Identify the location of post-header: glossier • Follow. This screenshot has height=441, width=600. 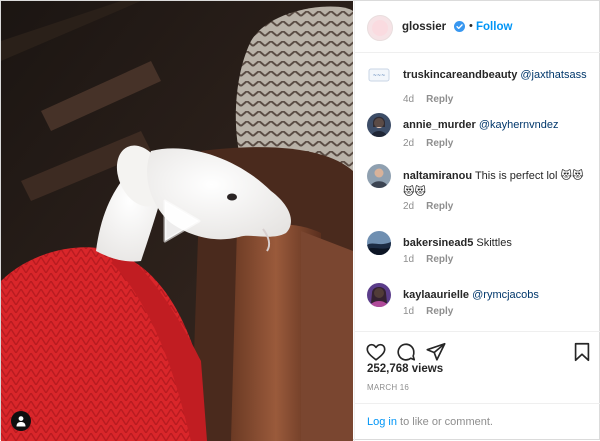
(477, 27).